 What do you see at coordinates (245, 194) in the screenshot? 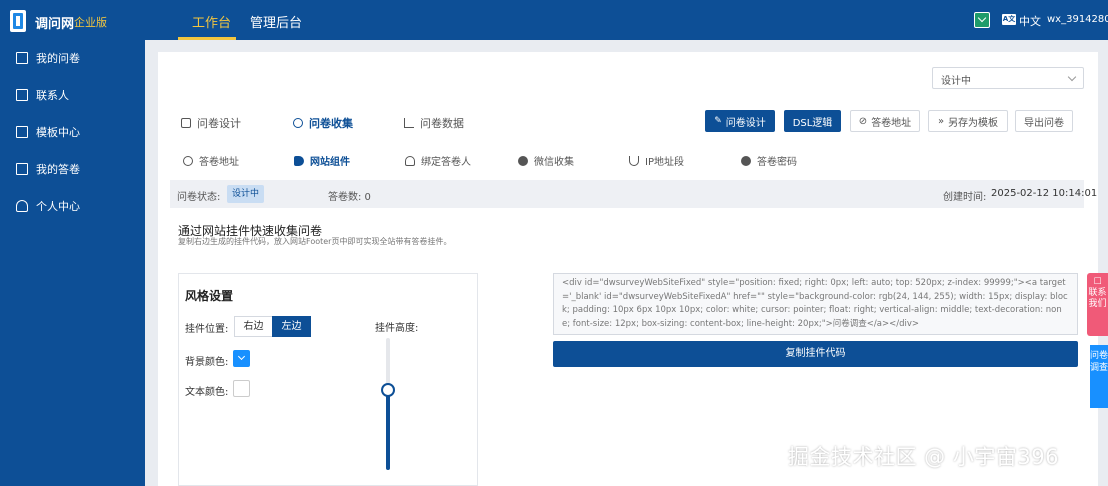
I see `status-badge: 设计中` at bounding box center [245, 194].